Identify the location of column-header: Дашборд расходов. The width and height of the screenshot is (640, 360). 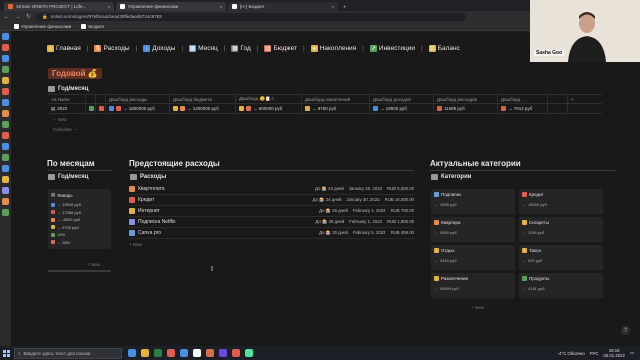
(466, 99).